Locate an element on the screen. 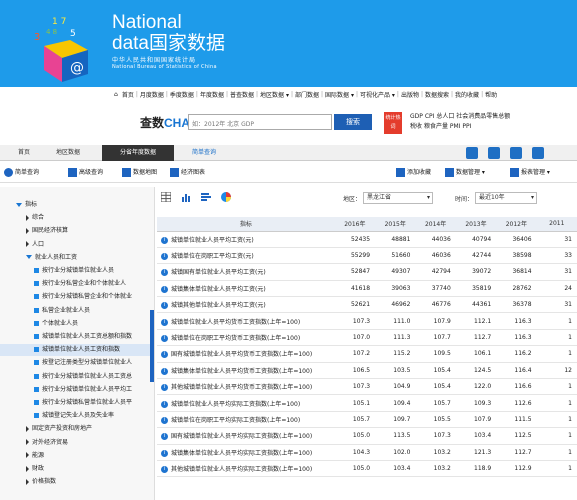  sidebar-item: 固定资产投资和房地产 is located at coordinates (75, 429).